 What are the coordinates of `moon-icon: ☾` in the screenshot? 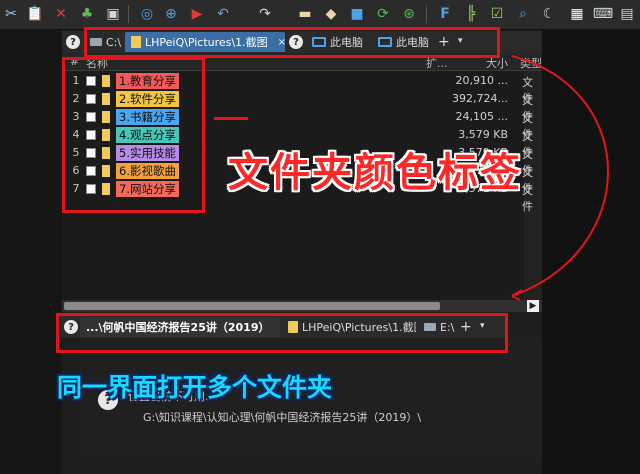 It's located at (549, 14).